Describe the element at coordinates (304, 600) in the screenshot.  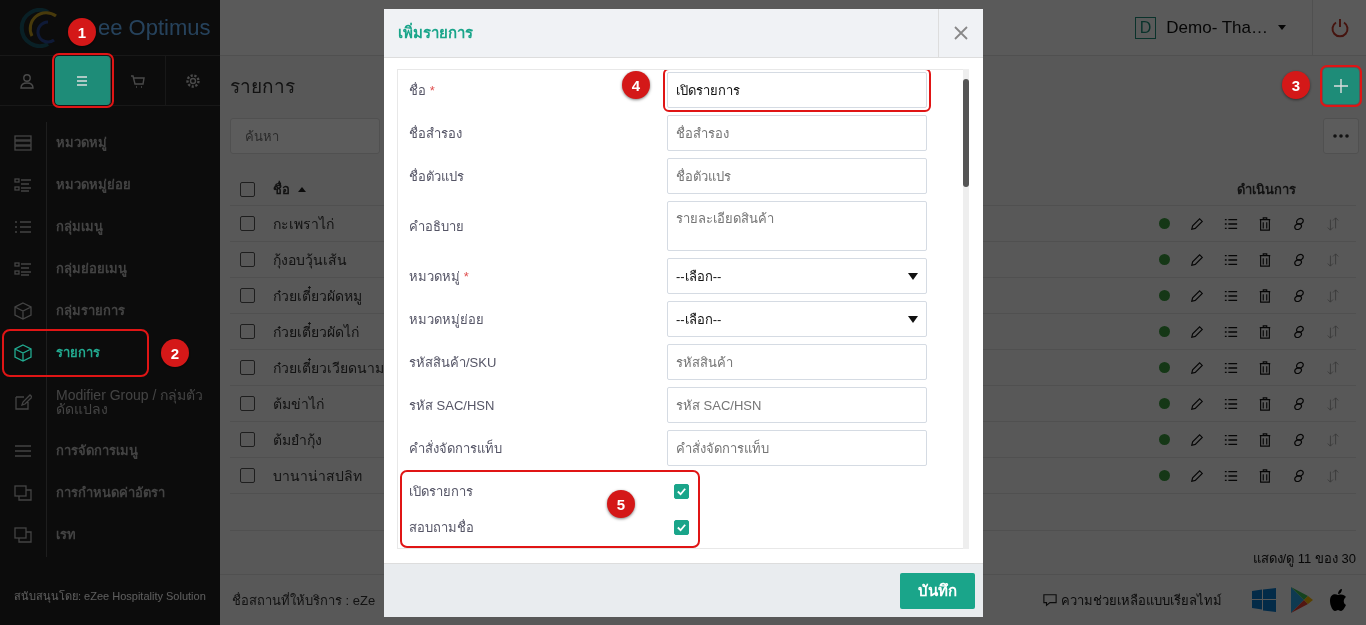
I see `location-text: ชื่อสถานที่ให้บริการ : eZe` at that location.